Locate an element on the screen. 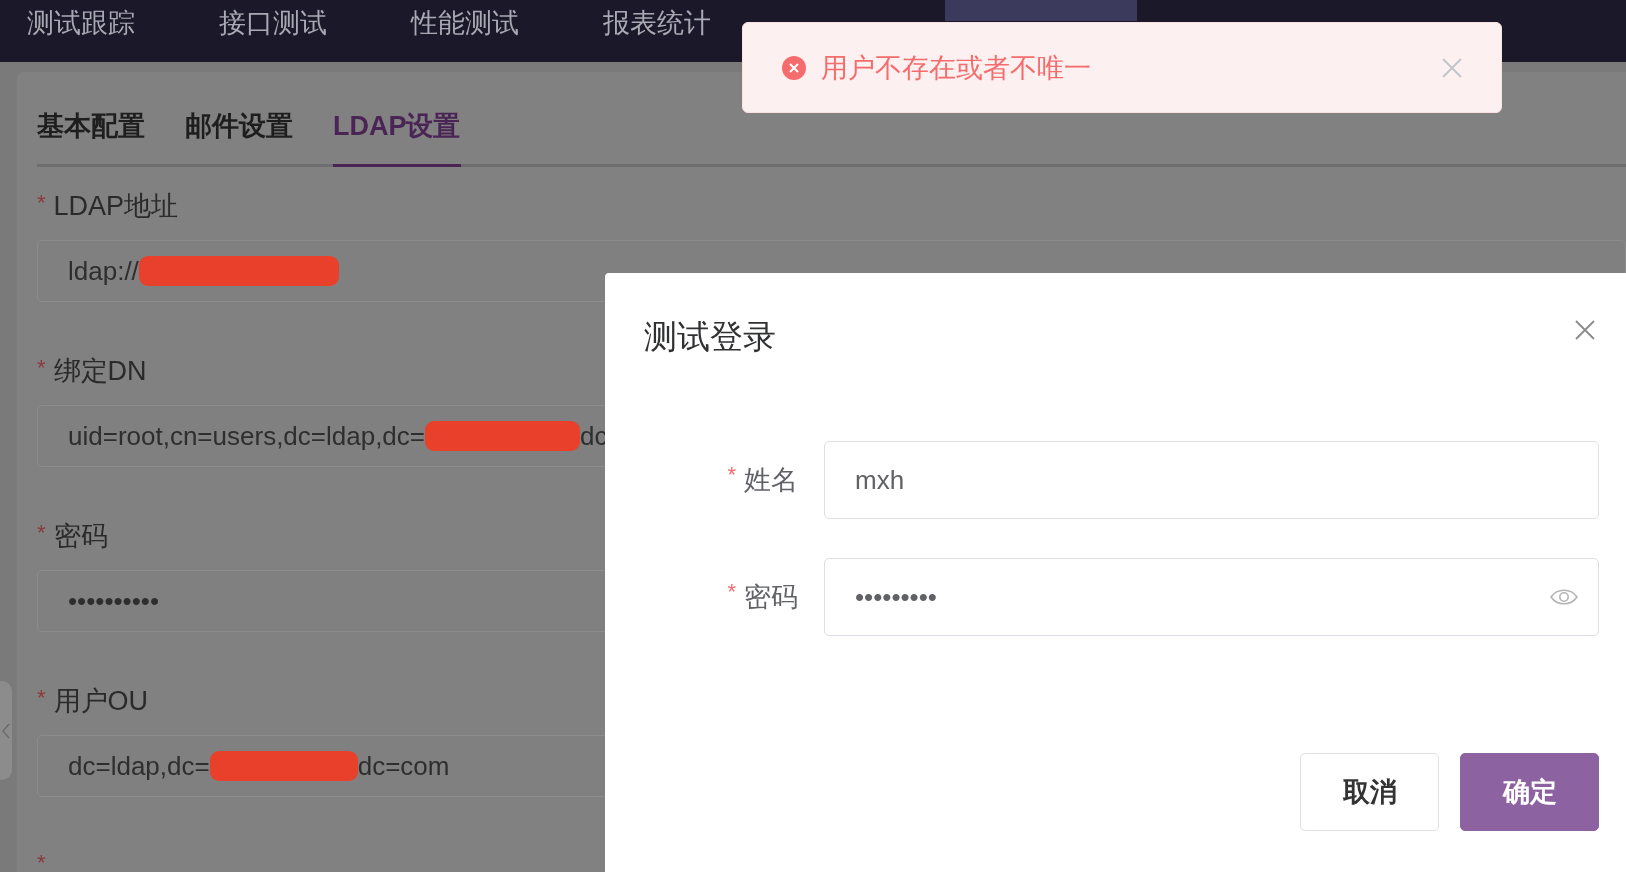 The height and width of the screenshot is (872, 1626). input-field: ••••••••• is located at coordinates (1211, 597).